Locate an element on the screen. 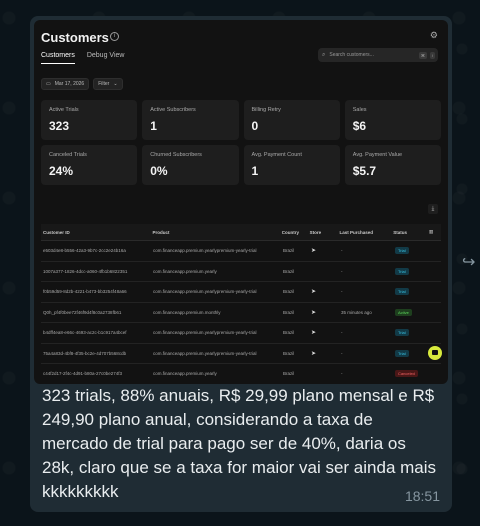 The width and height of the screenshot is (480, 526). gear-icon: ⚙ is located at coordinates (434, 35).